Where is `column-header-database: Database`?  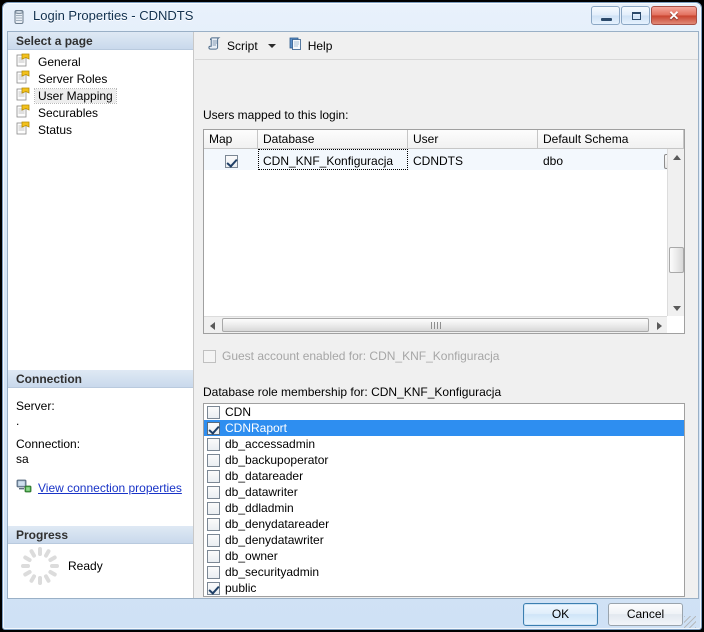
column-header-database: Database is located at coordinates (333, 139).